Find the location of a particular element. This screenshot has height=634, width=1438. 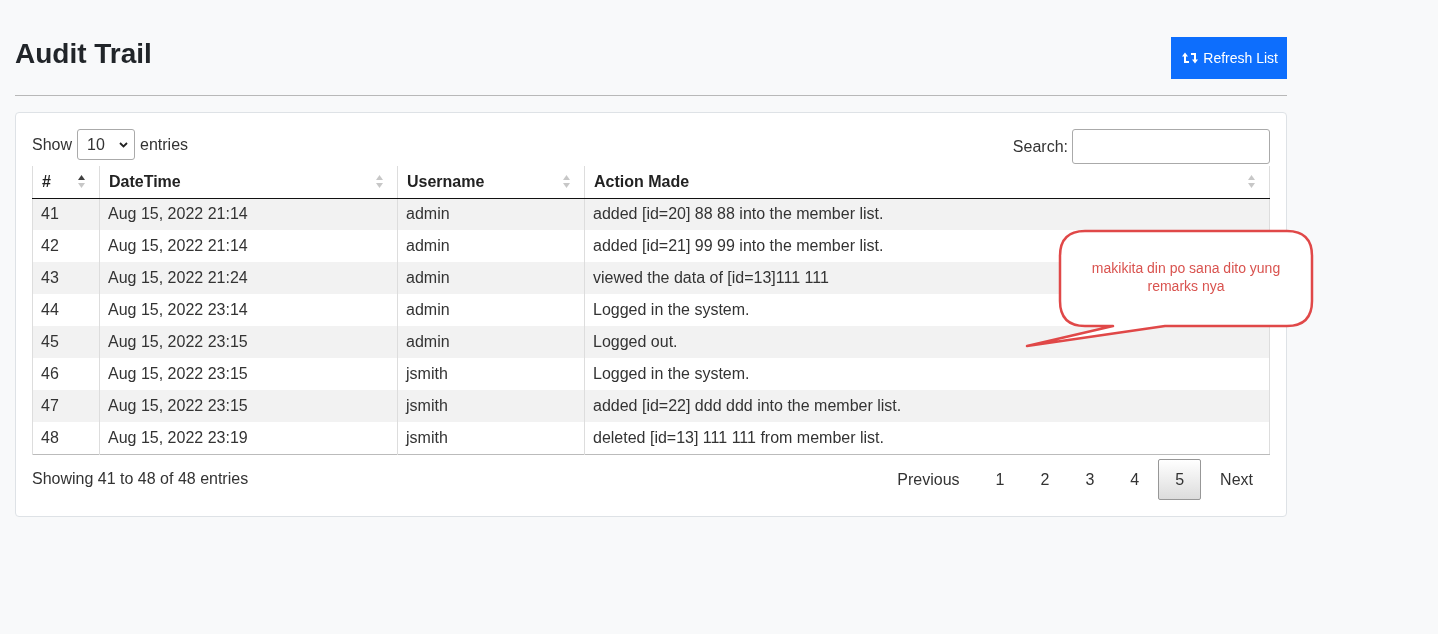

callout-text: makikita din po sana dito yung remarks nya is located at coordinates (1186, 277).